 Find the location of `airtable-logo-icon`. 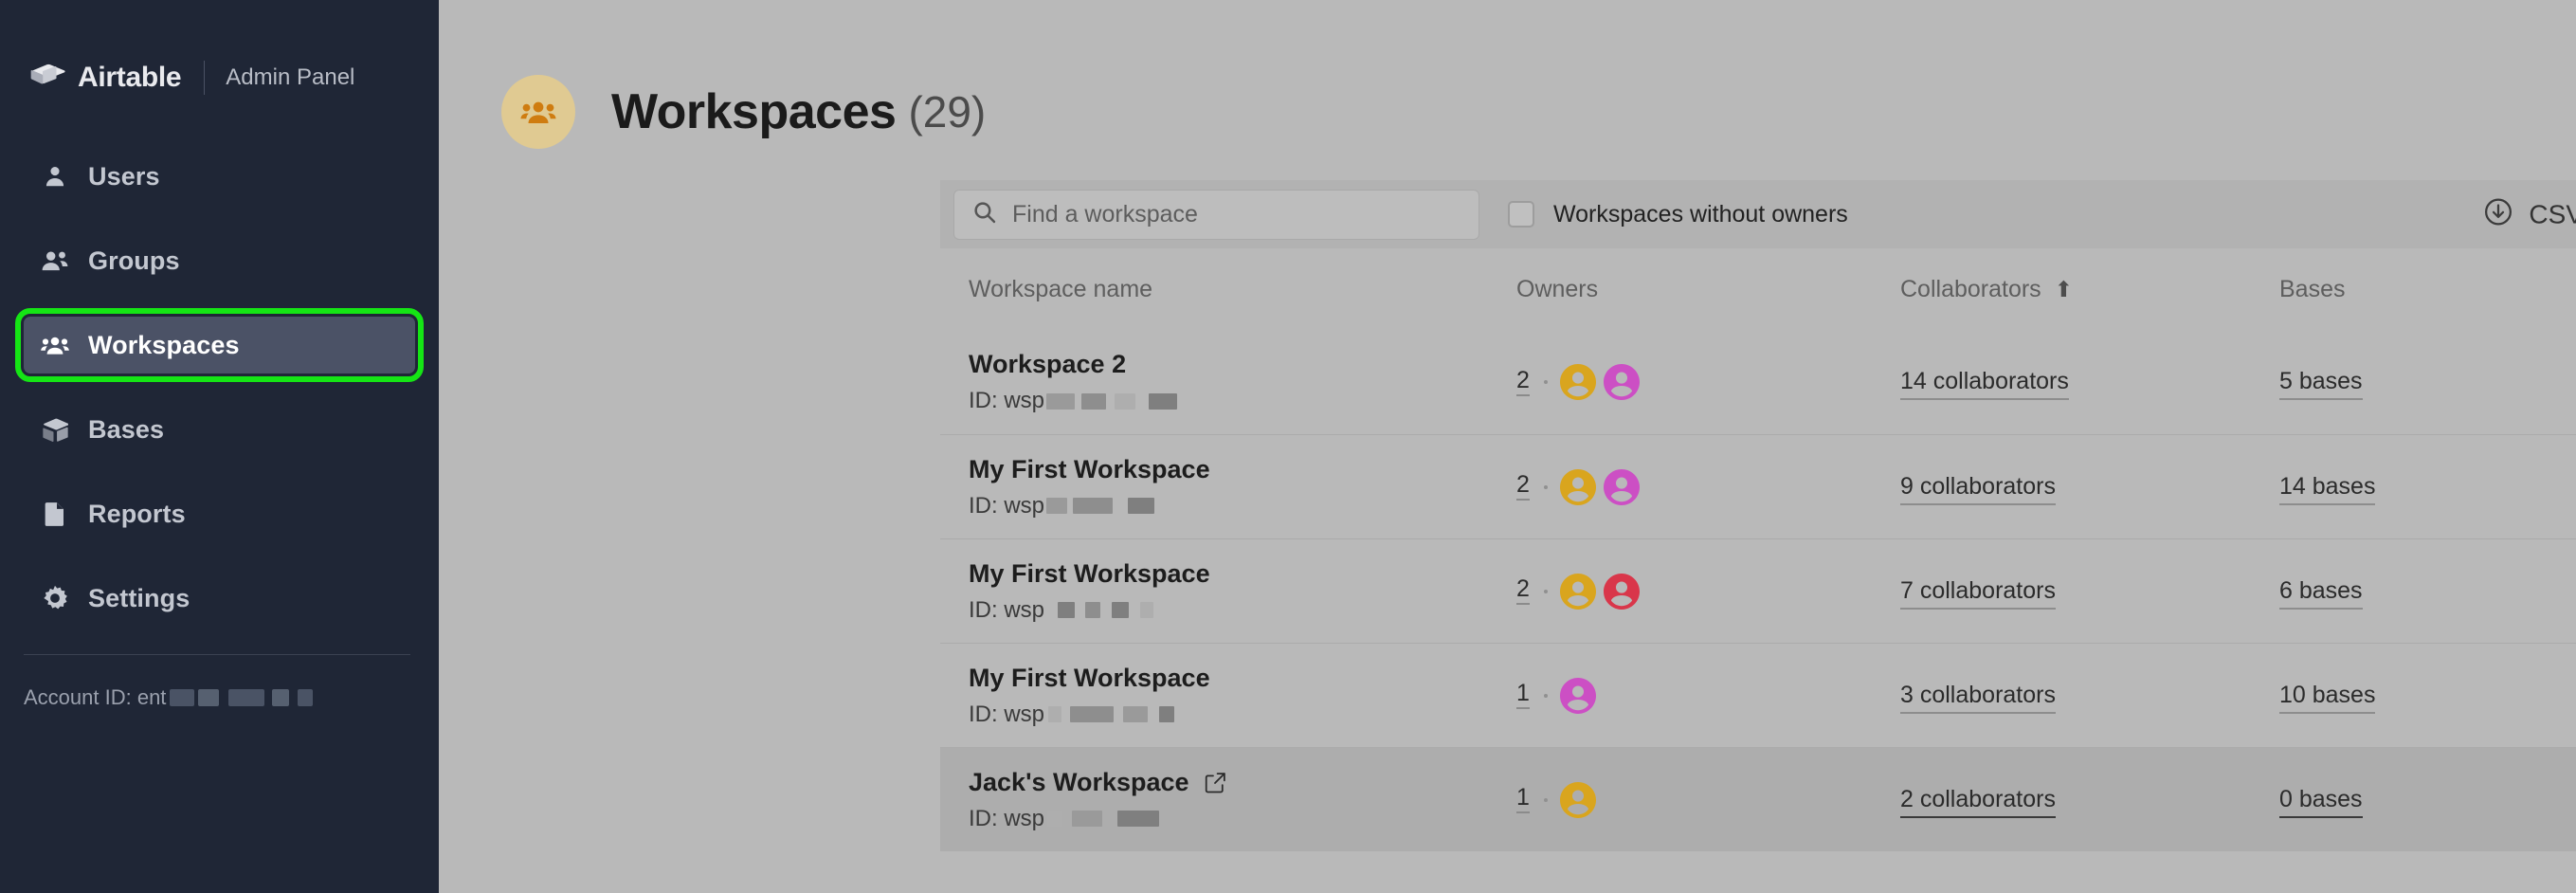

airtable-logo-icon is located at coordinates (48, 78).